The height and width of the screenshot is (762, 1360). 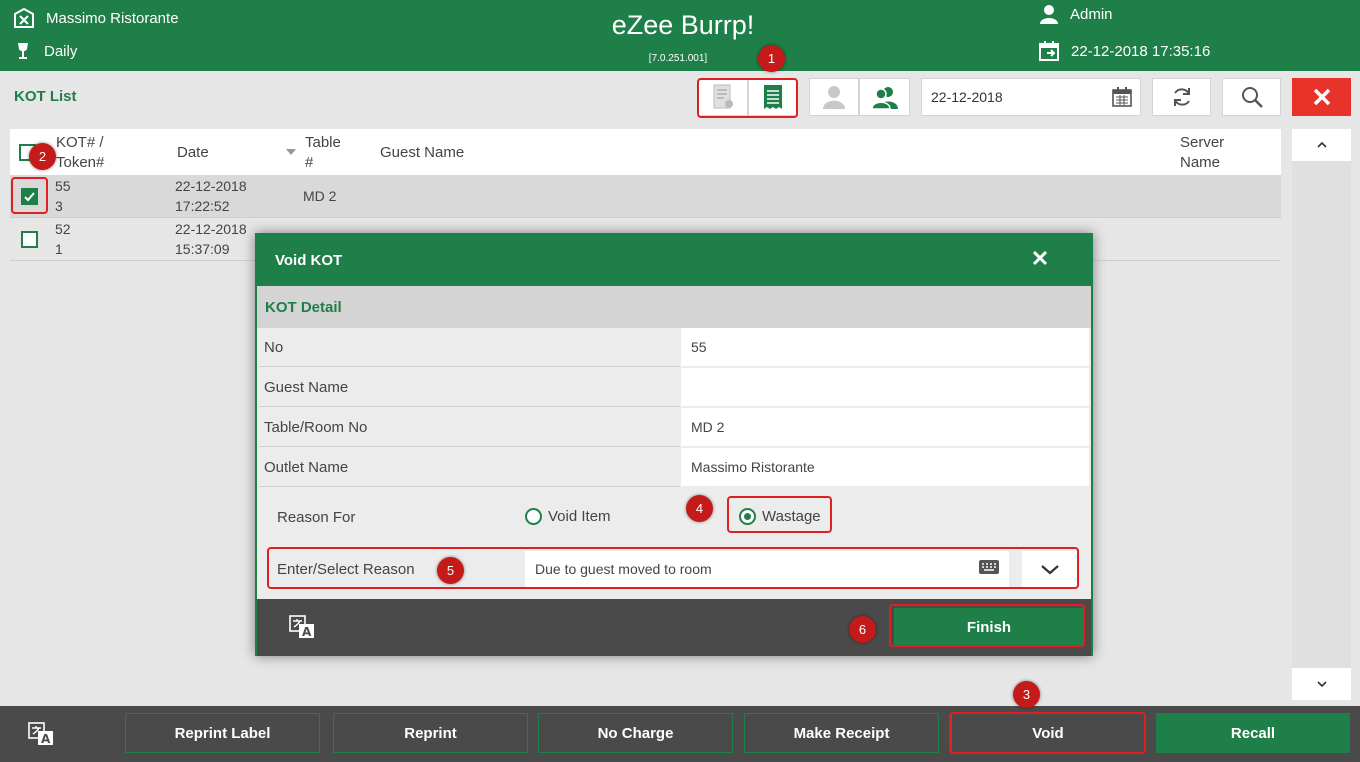 I want to click on page-title: KOT List, so click(x=45, y=96).